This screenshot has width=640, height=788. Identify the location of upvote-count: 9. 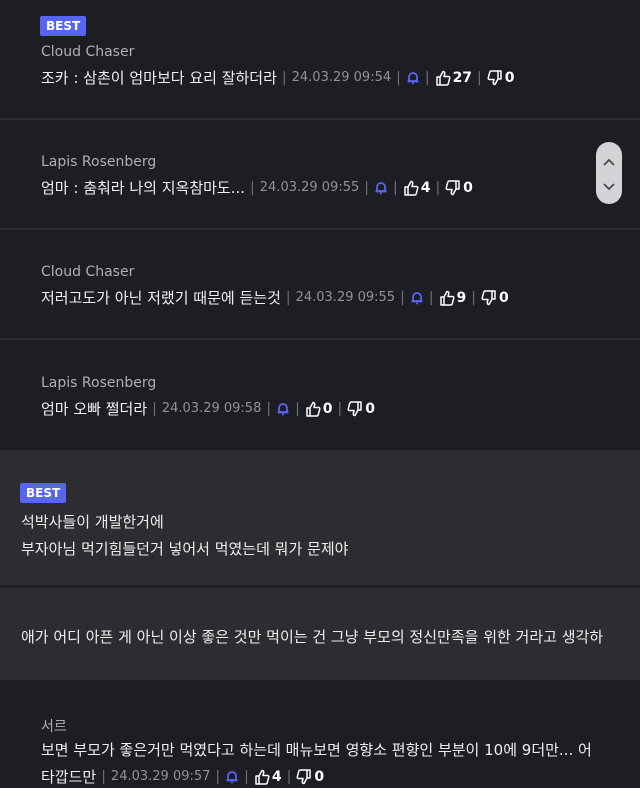
(461, 297).